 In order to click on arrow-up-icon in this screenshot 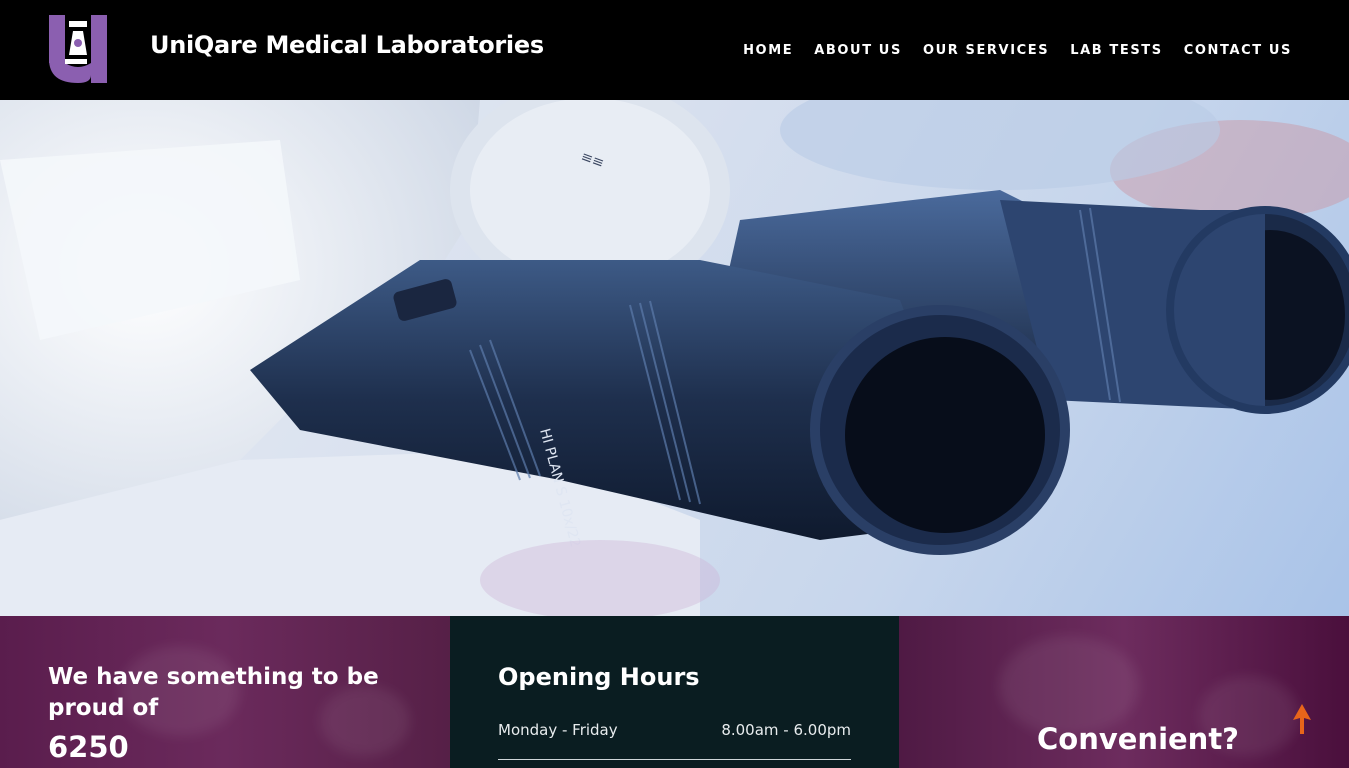, I will do `click(1302, 719)`.